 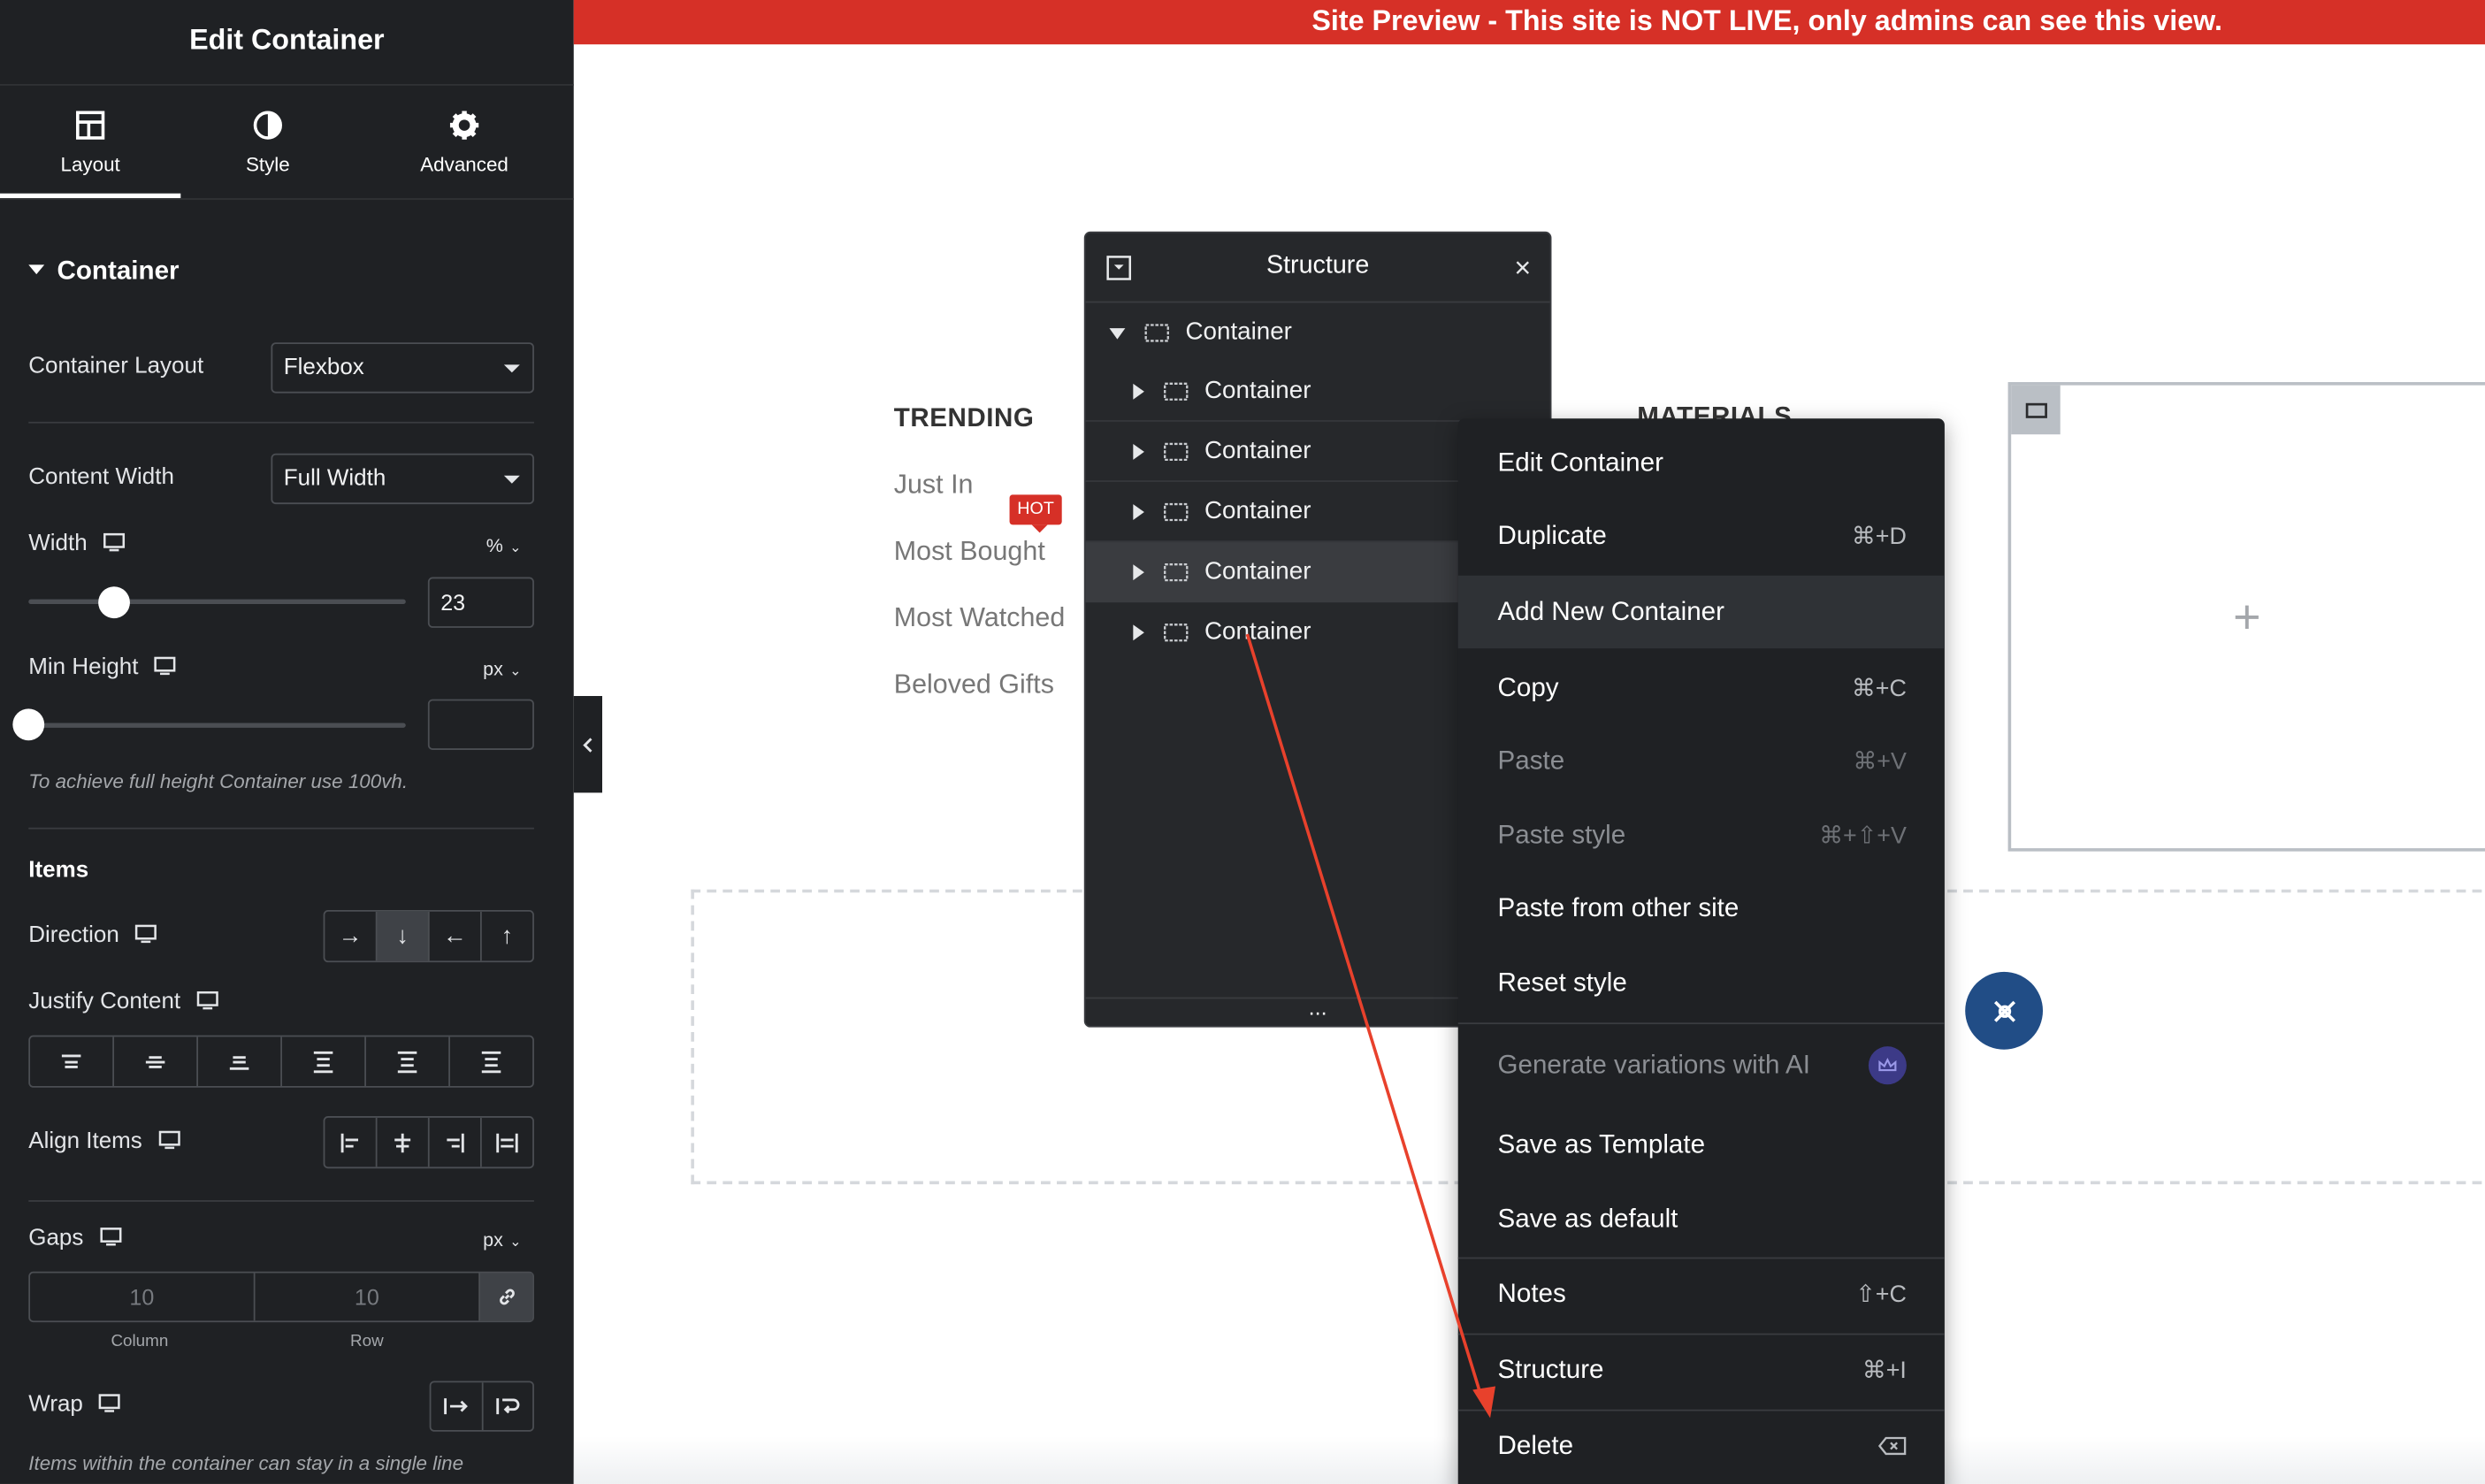 What do you see at coordinates (1879, 689) in the screenshot?
I see `menu-item-shortcut: ⌘+C` at bounding box center [1879, 689].